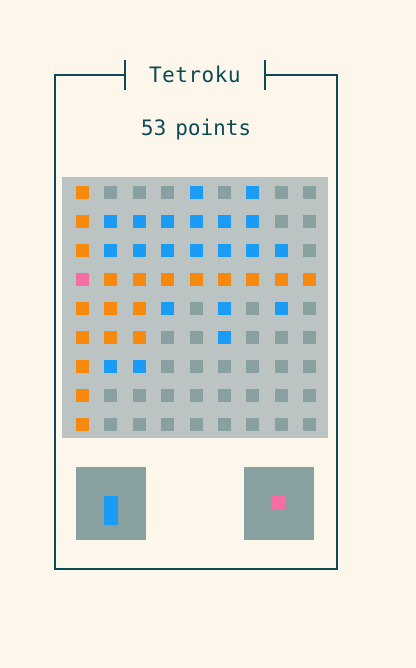 This screenshot has height=668, width=416. I want to click on pink-single-piece, so click(279, 503).